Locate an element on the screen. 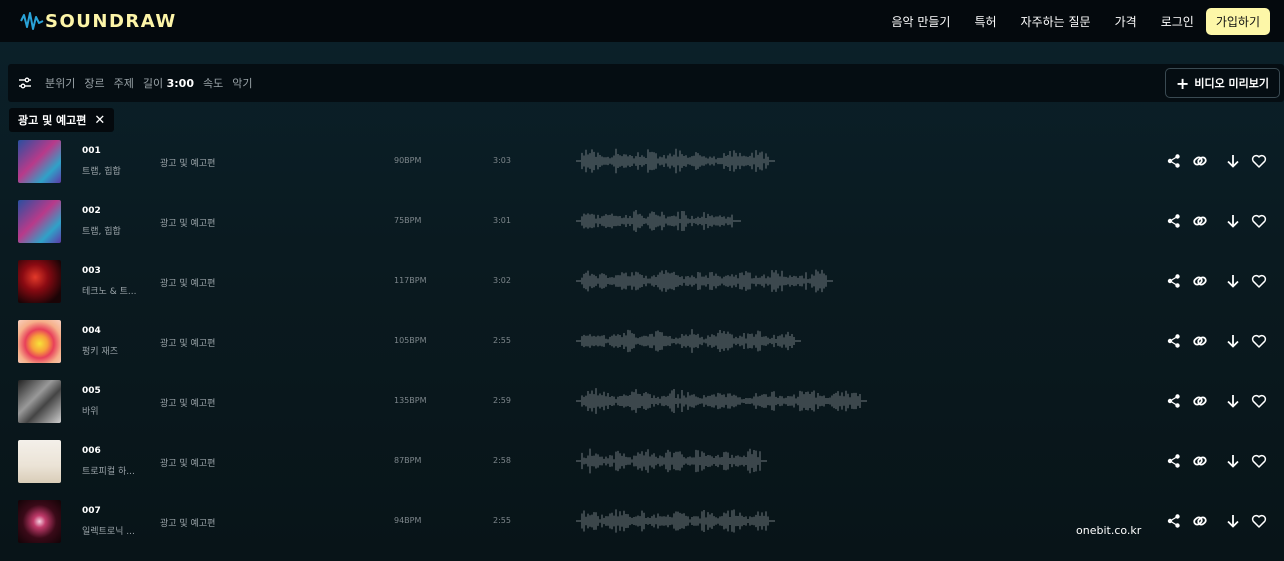 The width and height of the screenshot is (1284, 561). filter-length: 길이 3:00 is located at coordinates (168, 83).